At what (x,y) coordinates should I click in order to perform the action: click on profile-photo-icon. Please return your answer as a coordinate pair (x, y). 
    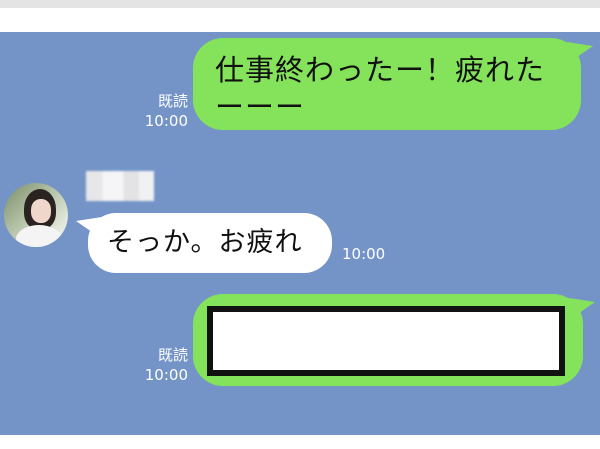
    Looking at the image, I should click on (36, 215).